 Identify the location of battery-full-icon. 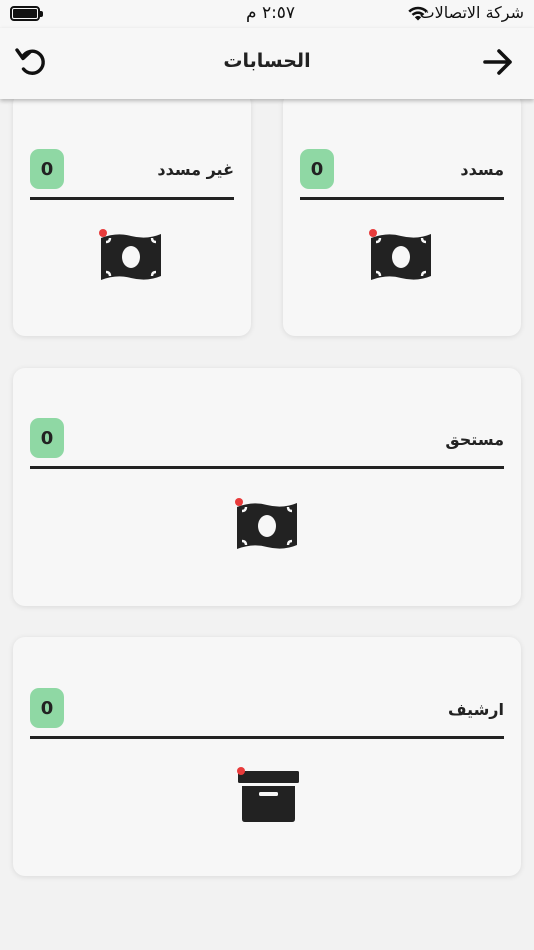
(26, 13).